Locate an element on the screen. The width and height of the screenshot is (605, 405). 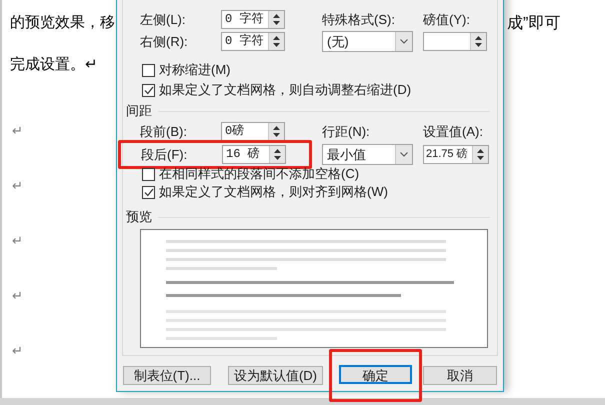
dropdown: (无) is located at coordinates (367, 41).